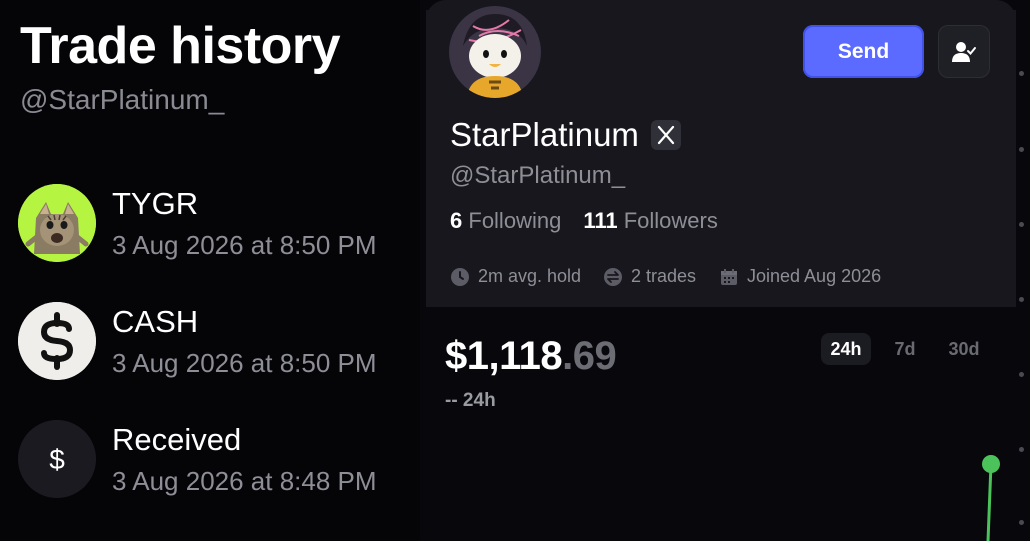  I want to click on trade-item-cash: CASH 3 Aug 2026 at 8:50 PM, so click(218, 343).